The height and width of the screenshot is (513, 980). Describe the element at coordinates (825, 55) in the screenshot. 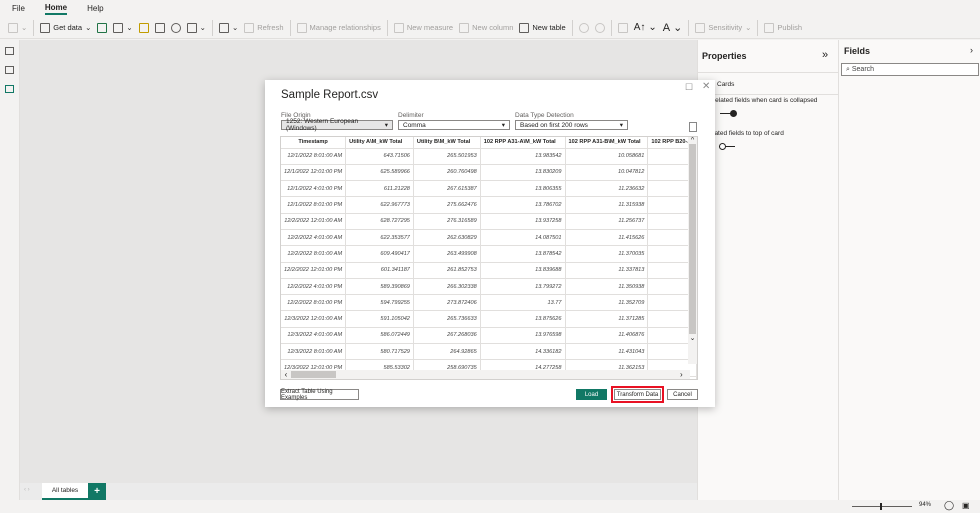

I see `collapse-icon: »` at that location.